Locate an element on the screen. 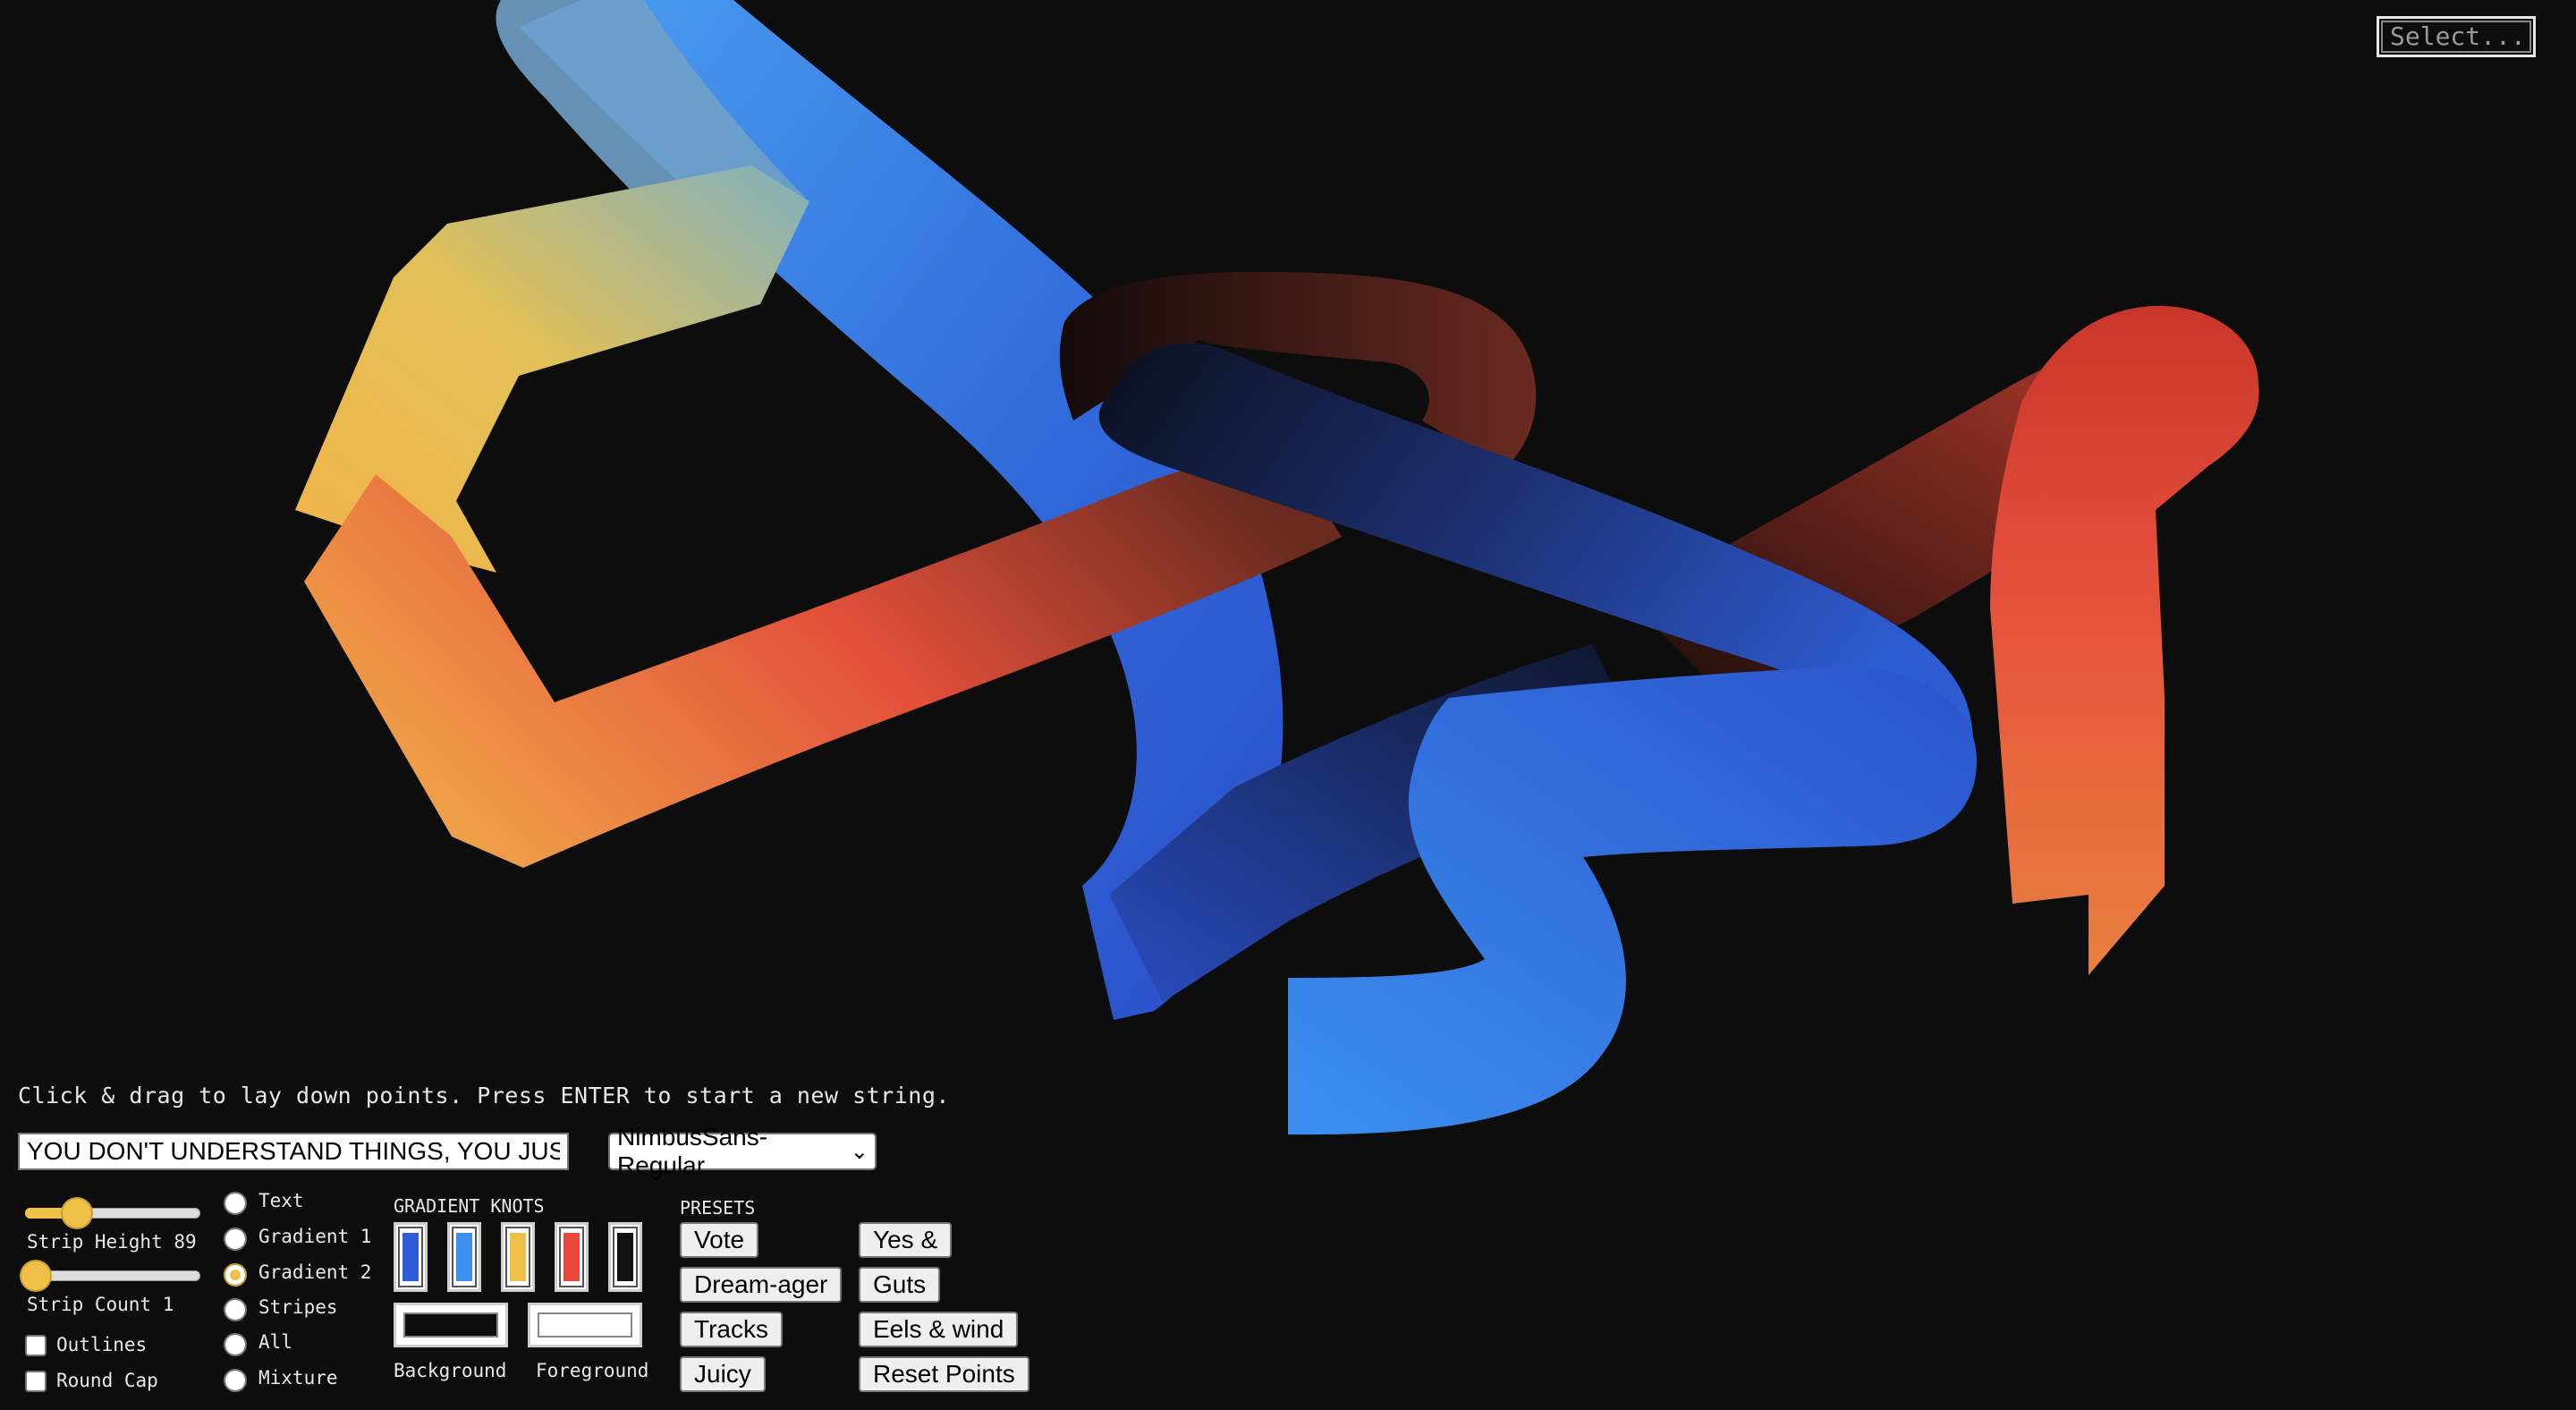  background-color-fill is located at coordinates (450, 1325).